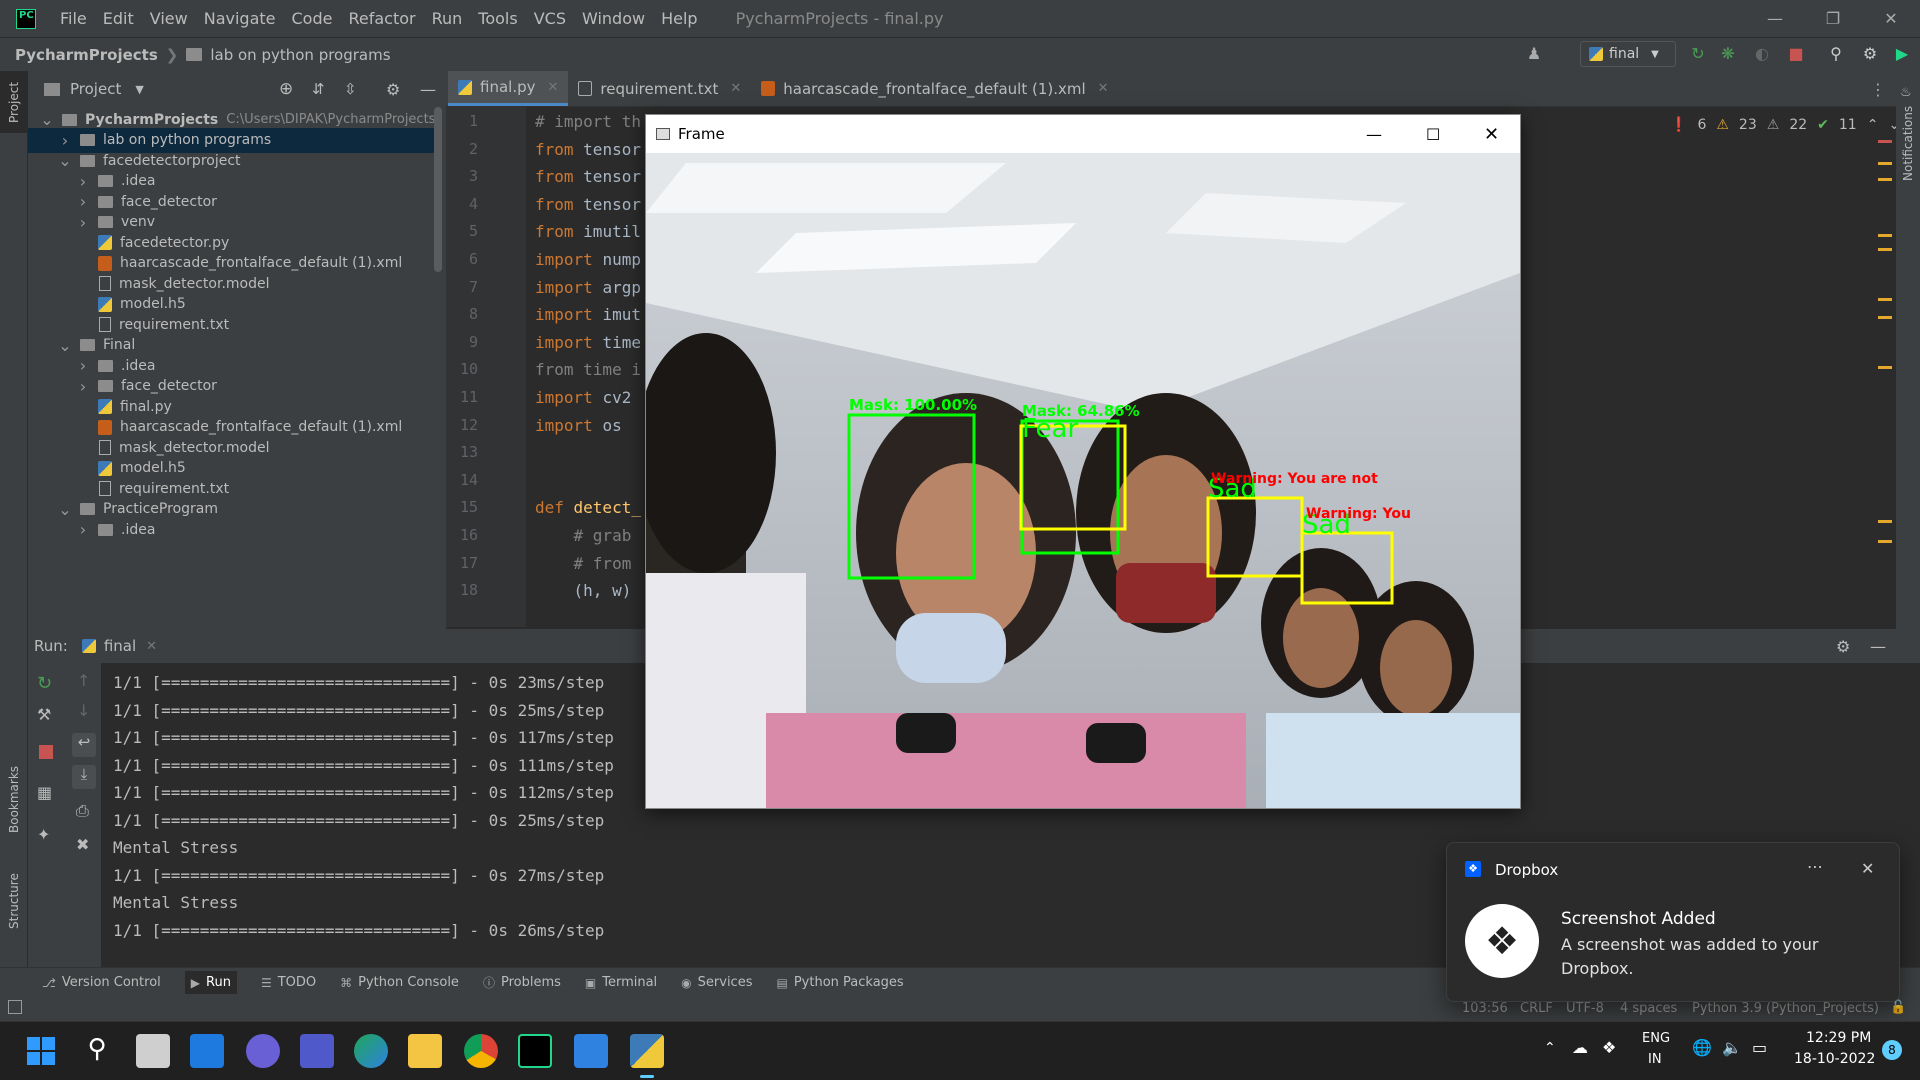 This screenshot has height=1080, width=1920. What do you see at coordinates (82, 811) in the screenshot?
I see `print-icon: ⎙` at bounding box center [82, 811].